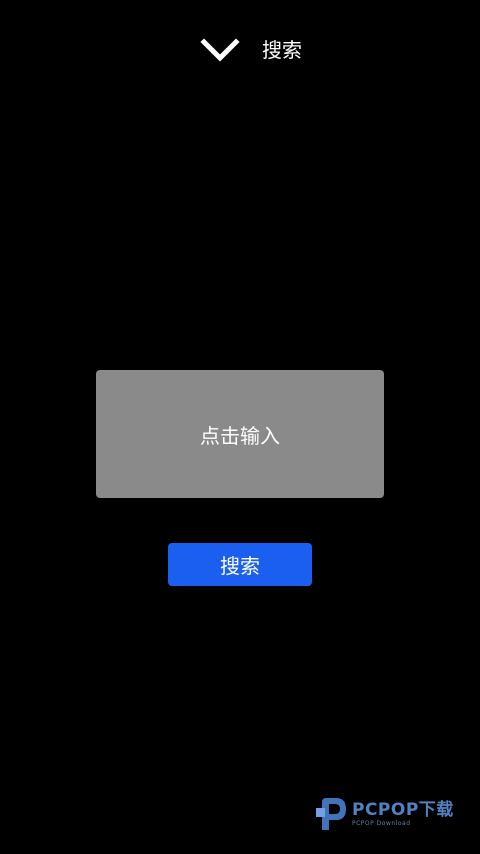 The image size is (480, 854). I want to click on watermark-text: PCPOP下载, so click(403, 810).